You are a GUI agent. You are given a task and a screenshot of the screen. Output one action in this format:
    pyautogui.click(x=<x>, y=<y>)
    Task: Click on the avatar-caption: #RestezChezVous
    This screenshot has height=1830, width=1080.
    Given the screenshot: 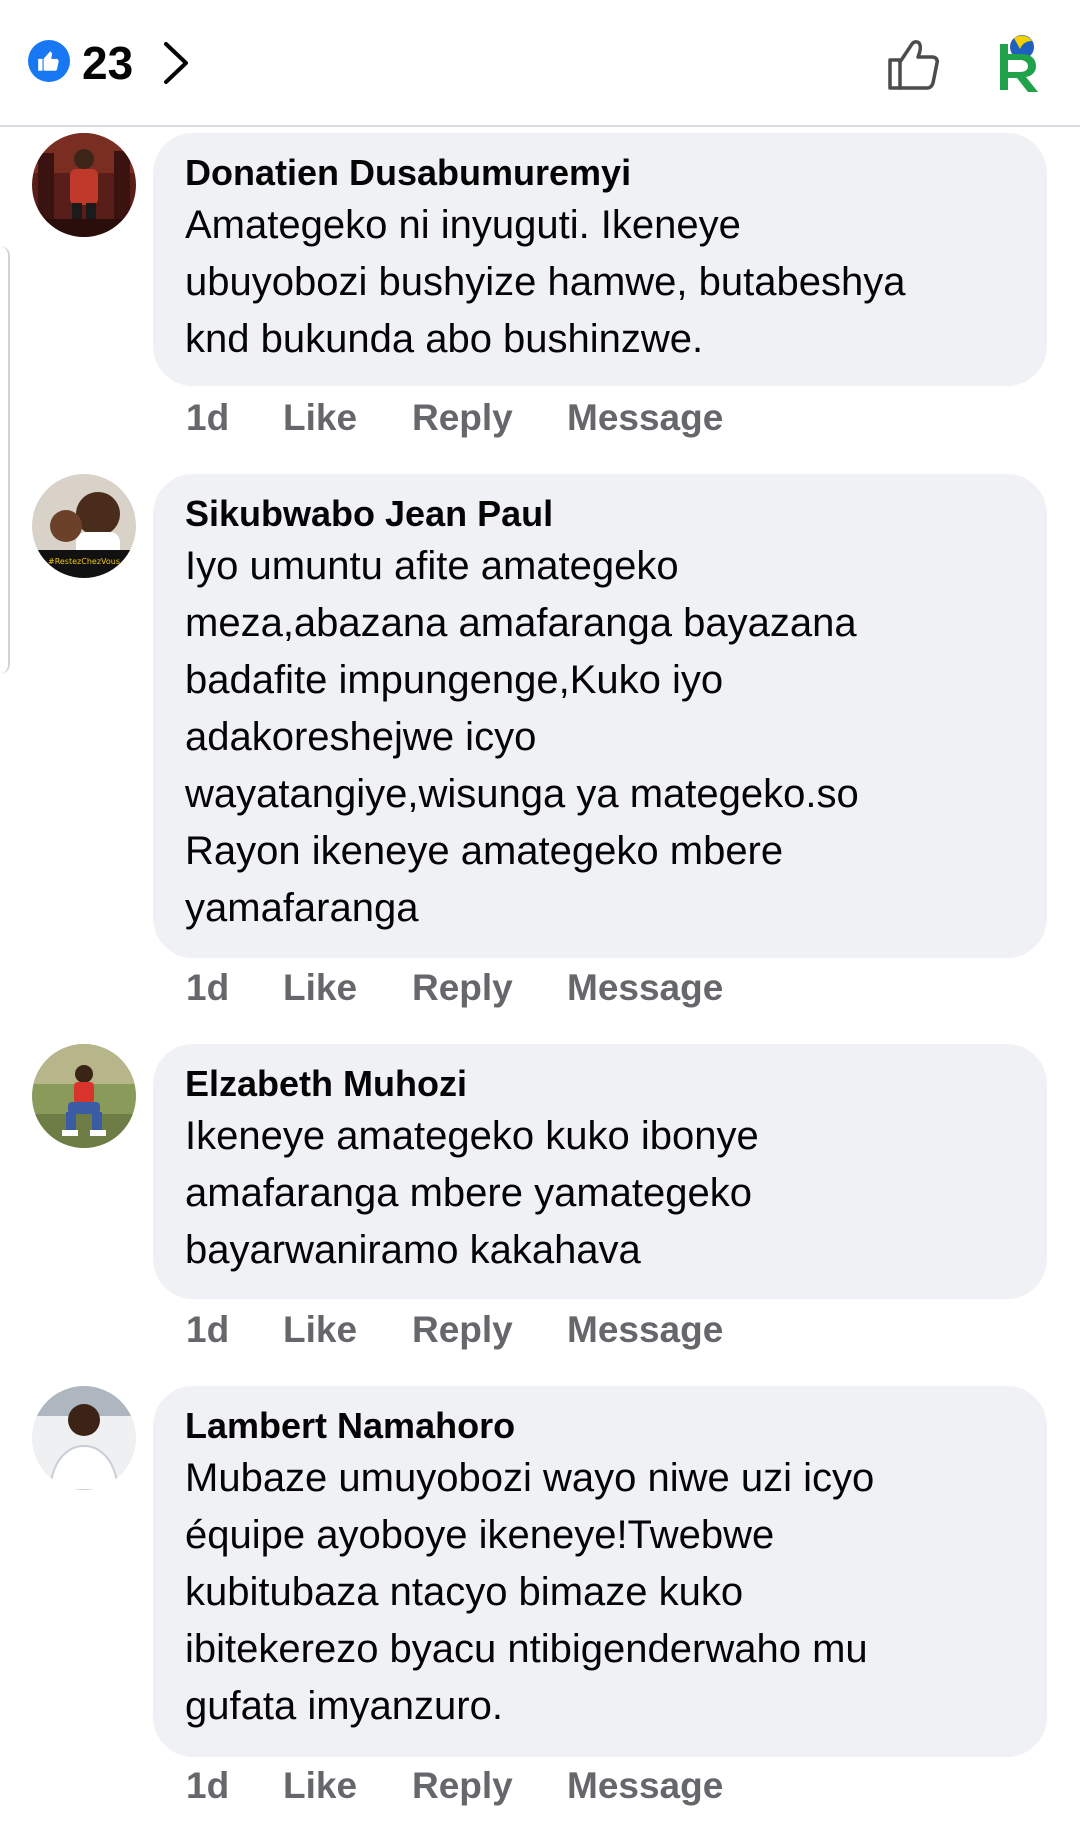 What is the action you would take?
    pyautogui.click(x=84, y=561)
    